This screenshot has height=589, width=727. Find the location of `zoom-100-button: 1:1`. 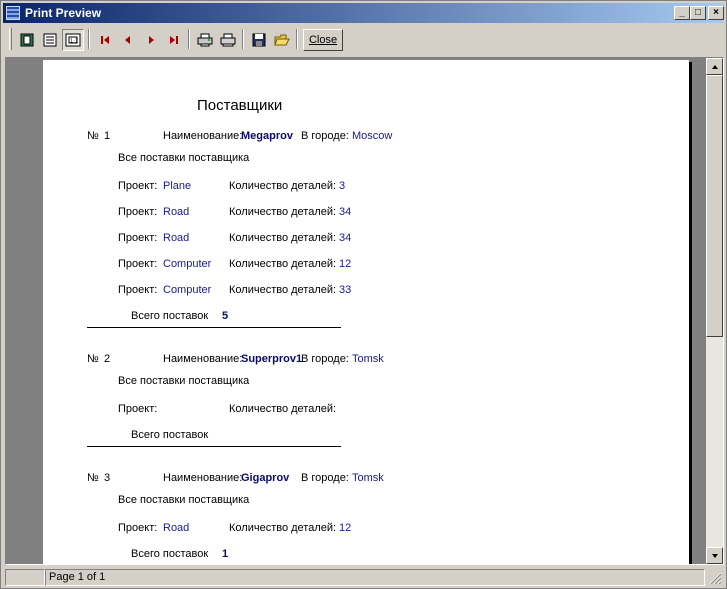

zoom-100-button: 1:1 is located at coordinates (73, 40).